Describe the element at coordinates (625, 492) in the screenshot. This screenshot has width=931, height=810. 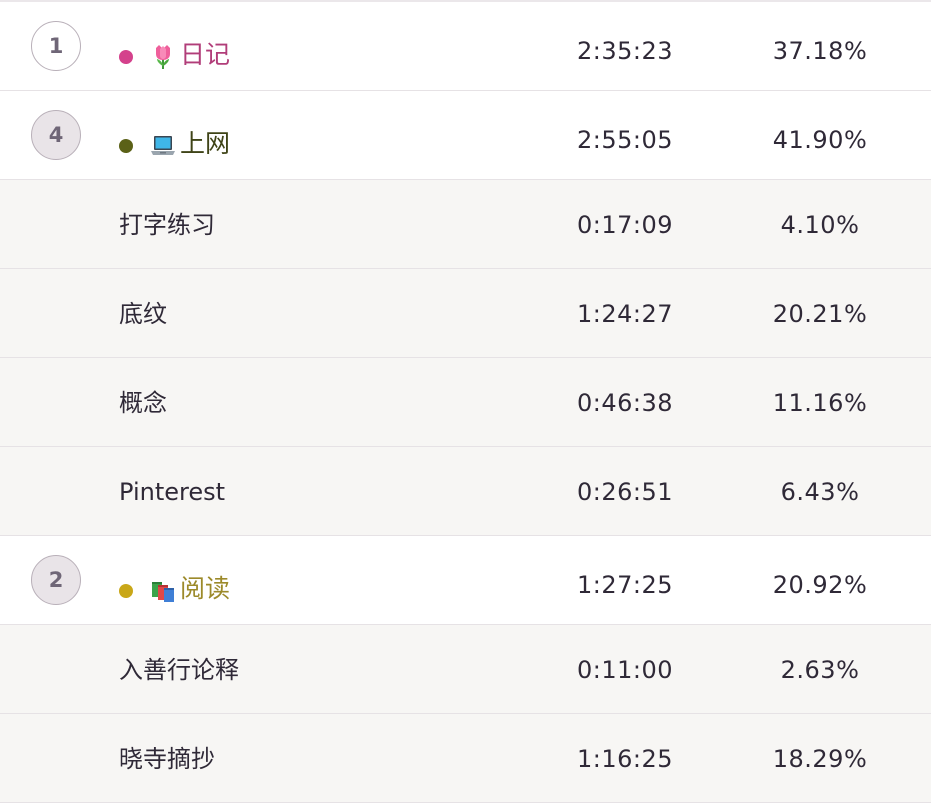
I see `duration: 0:26:51` at that location.